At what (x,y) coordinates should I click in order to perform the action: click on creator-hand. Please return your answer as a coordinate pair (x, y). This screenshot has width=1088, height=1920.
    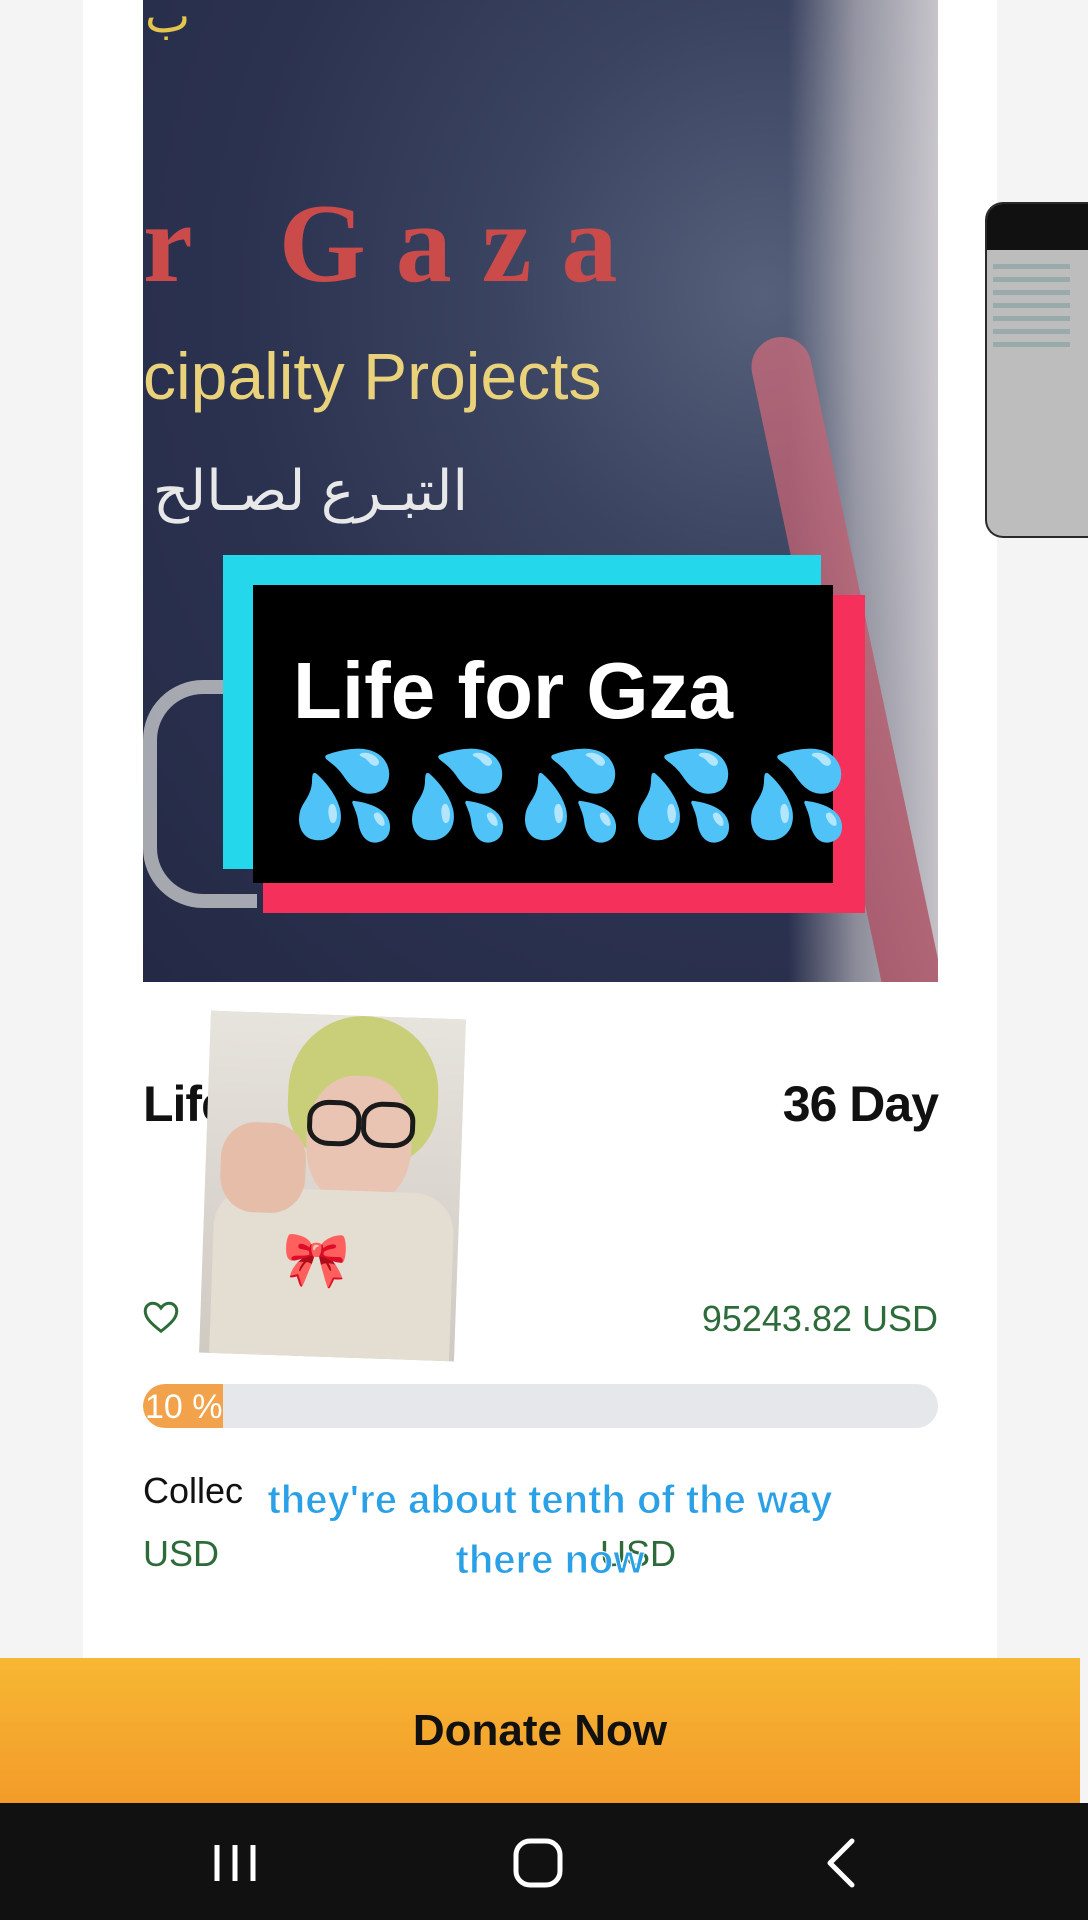
    Looking at the image, I should click on (263, 1168).